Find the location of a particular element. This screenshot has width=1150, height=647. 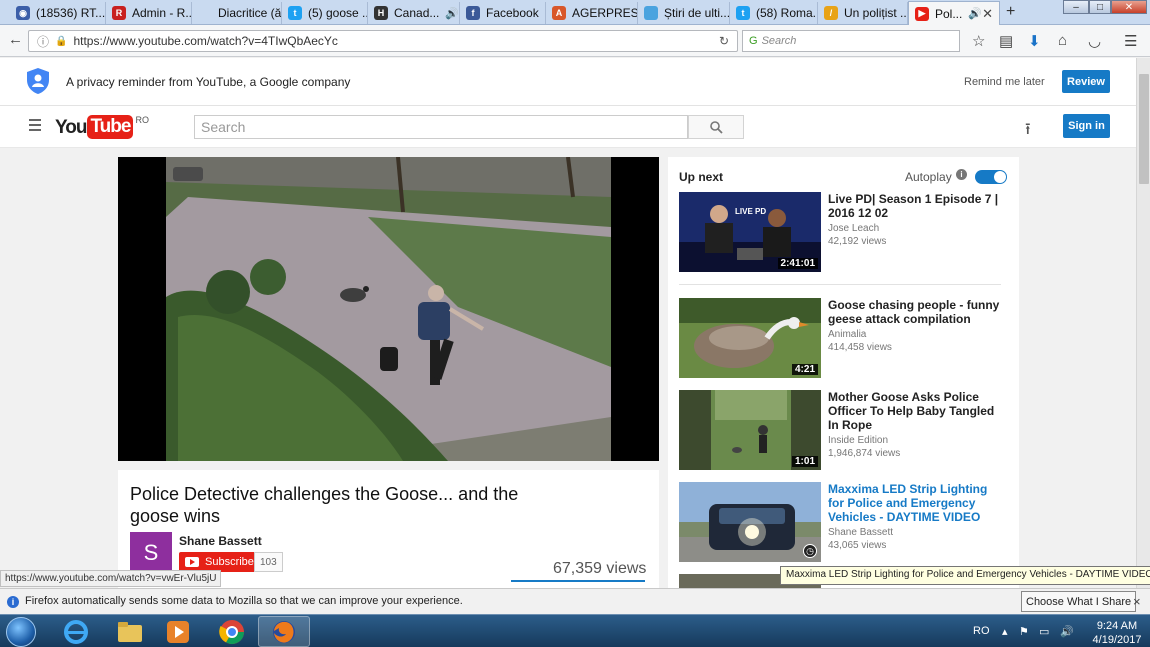

remind-later-button: Remind me later is located at coordinates (1004, 82).